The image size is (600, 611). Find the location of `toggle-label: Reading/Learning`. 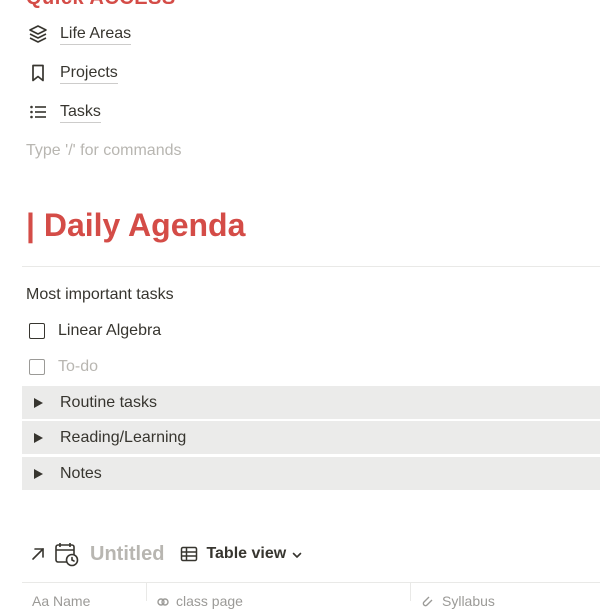

toggle-label: Reading/Learning is located at coordinates (123, 438).